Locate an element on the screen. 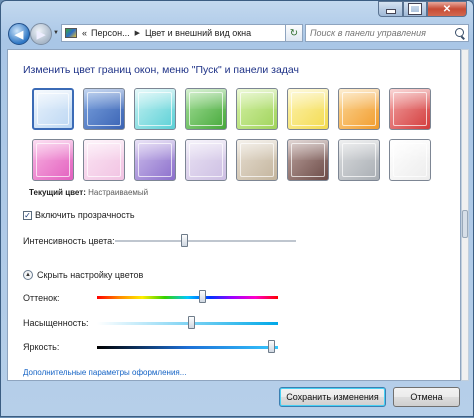 Image resolution: width=474 pixels, height=418 pixels. search-input is located at coordinates (378, 33).